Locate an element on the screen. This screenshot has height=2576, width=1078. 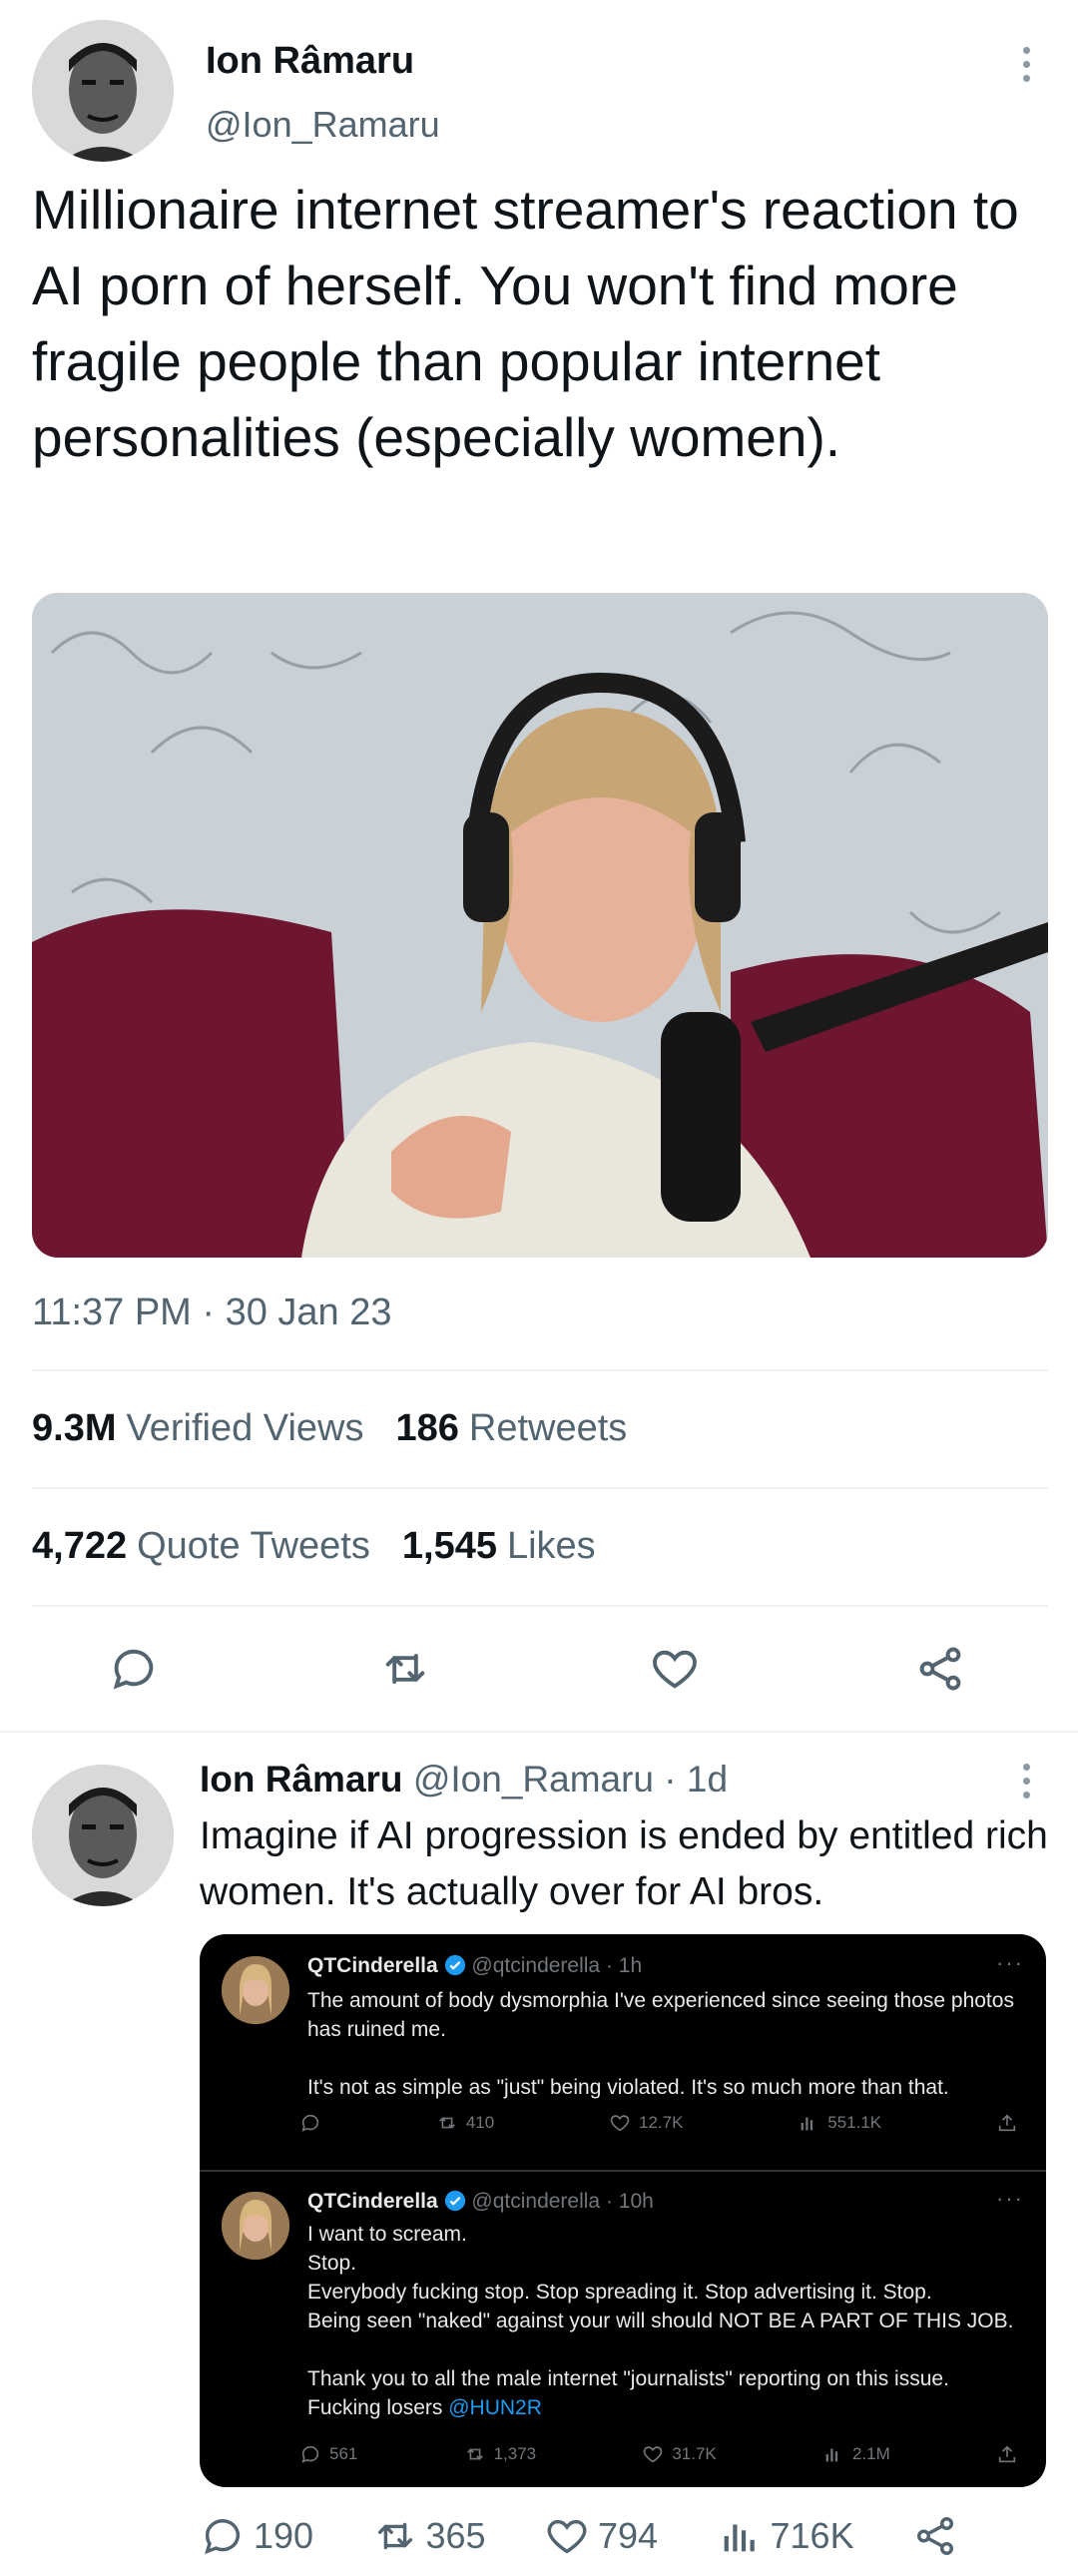
embedded-views: 551.1K is located at coordinates (839, 2123).